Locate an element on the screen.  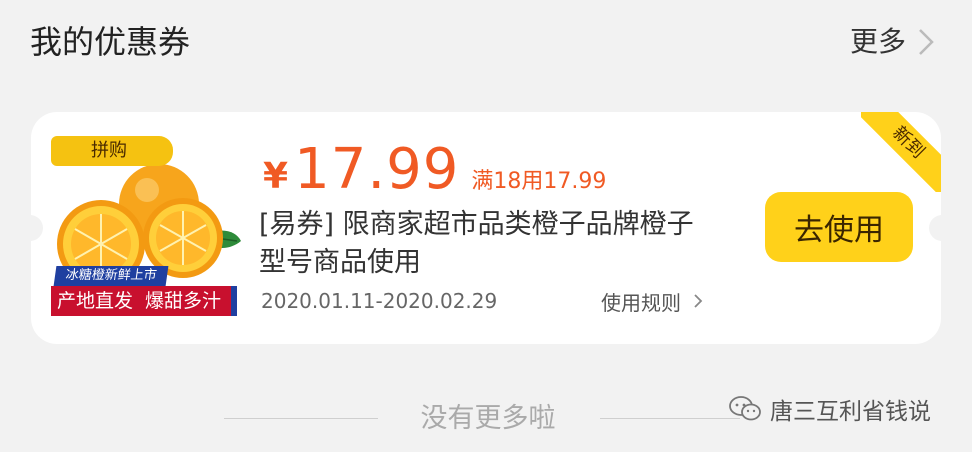
product-image: 拼购 冰糖橙新鲜上市 产地直发 爆甜多汁 is located at coordinates (146, 230).